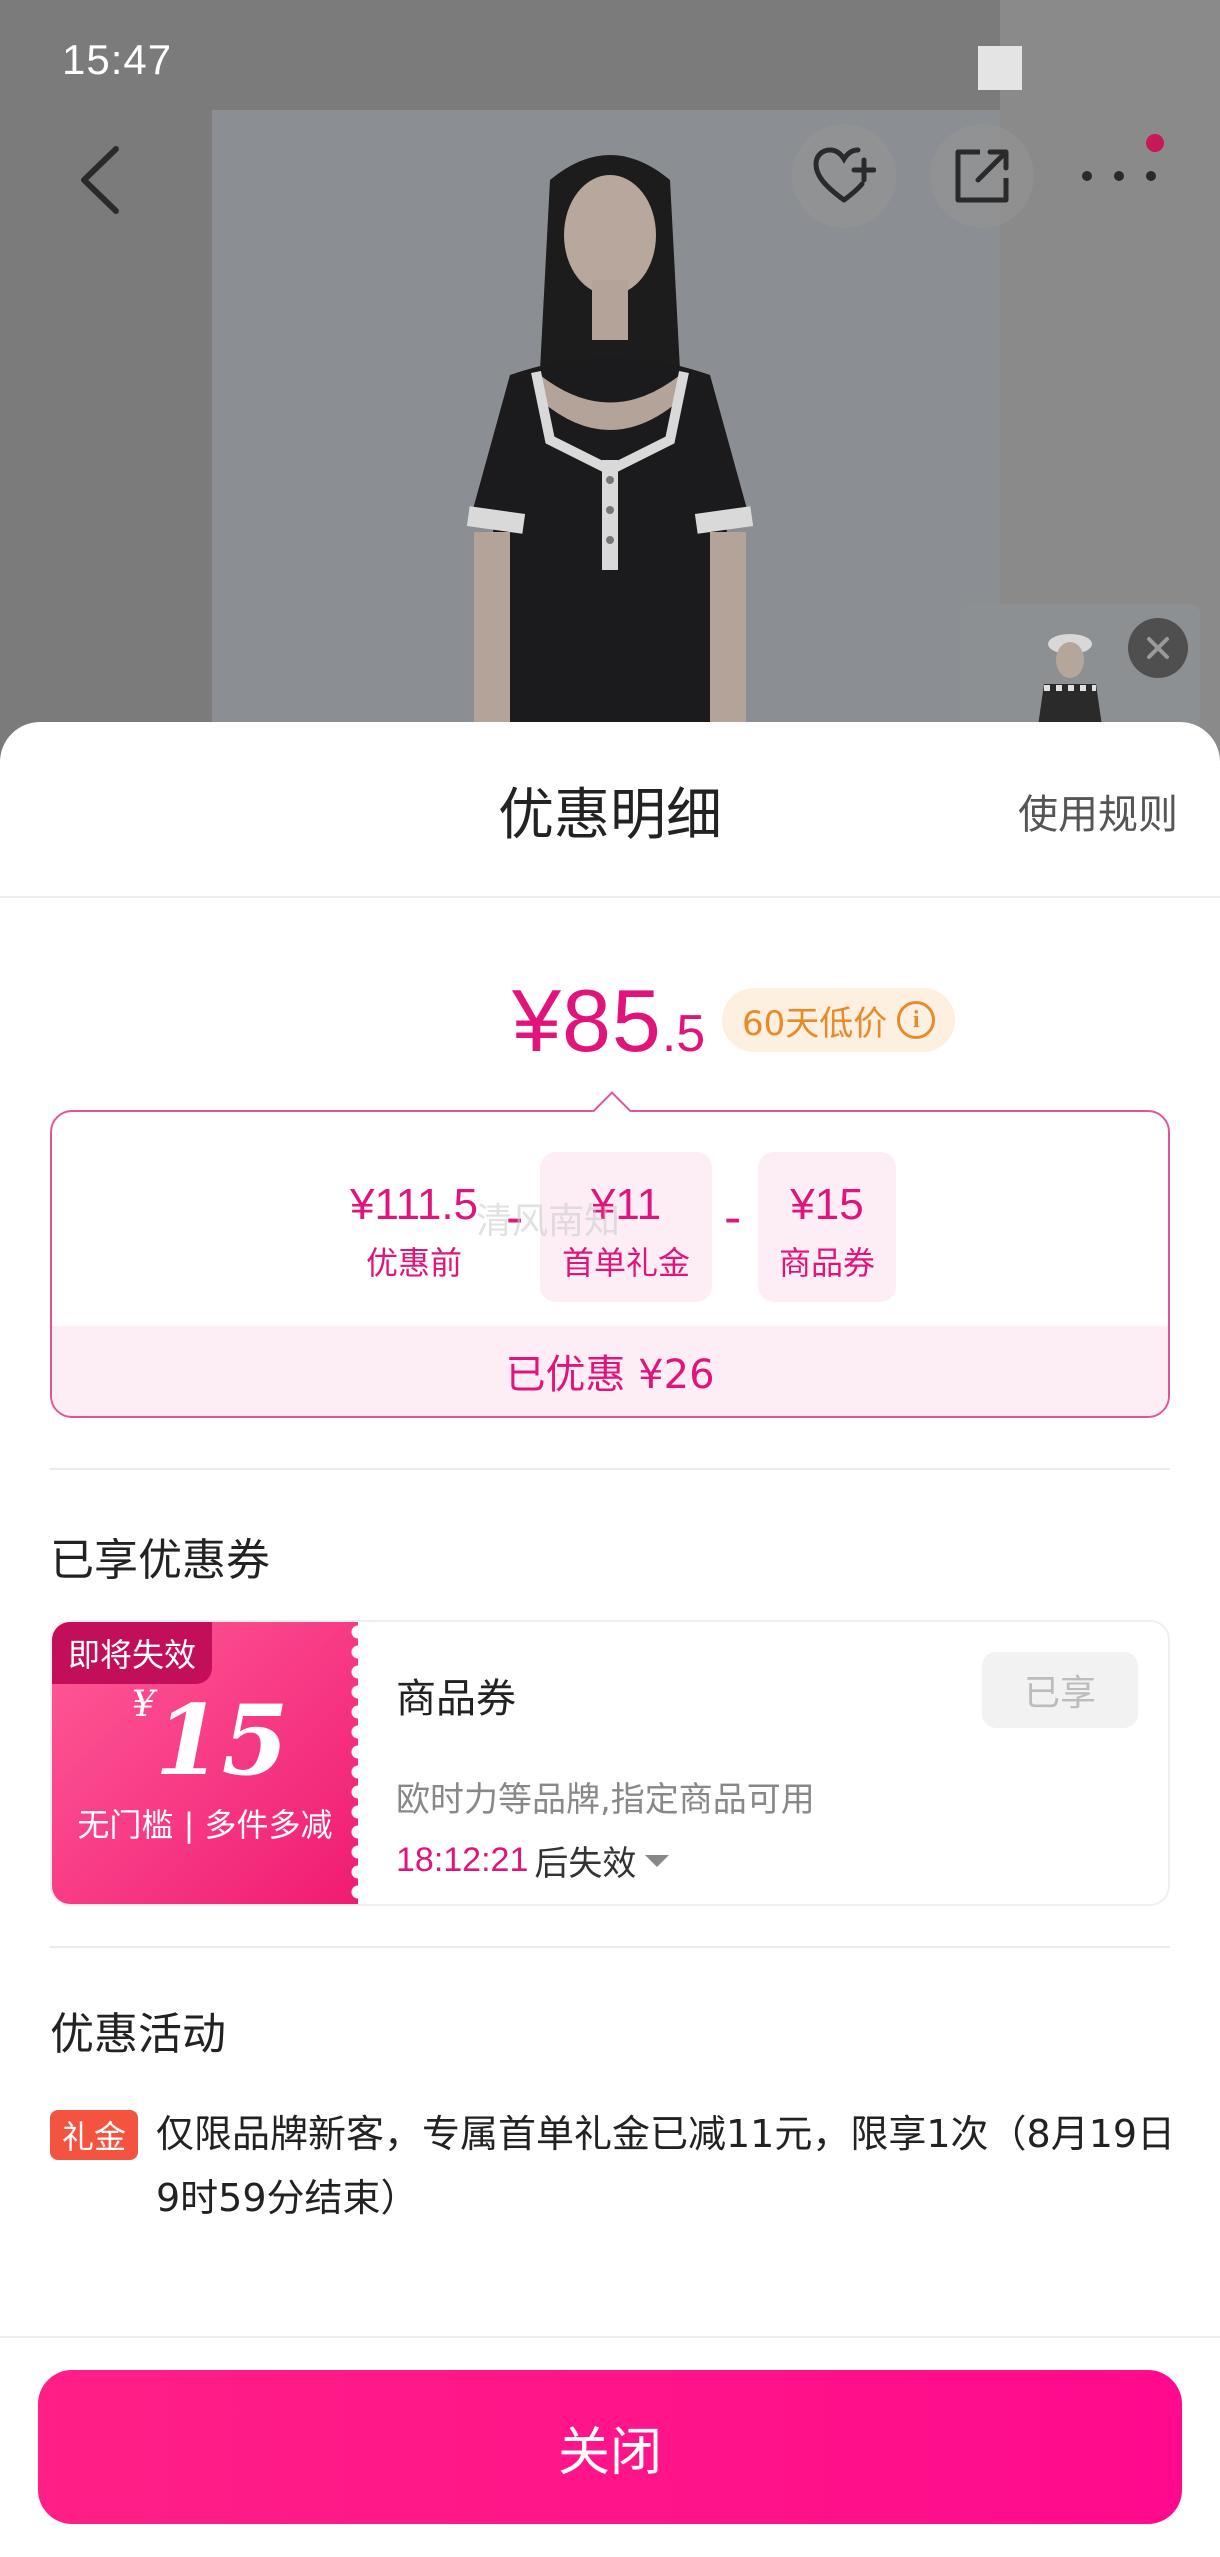 Image resolution: width=1220 pixels, height=2557 pixels. I want to click on expiring-soon-tag: 即将失效, so click(132, 1653).